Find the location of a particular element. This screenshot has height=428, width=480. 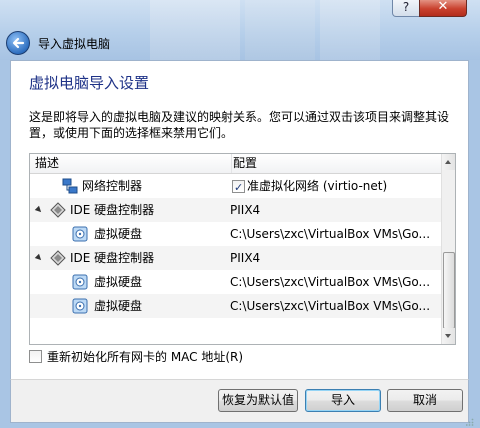

tree-cell-description: 网络控制器 is located at coordinates (128, 186).